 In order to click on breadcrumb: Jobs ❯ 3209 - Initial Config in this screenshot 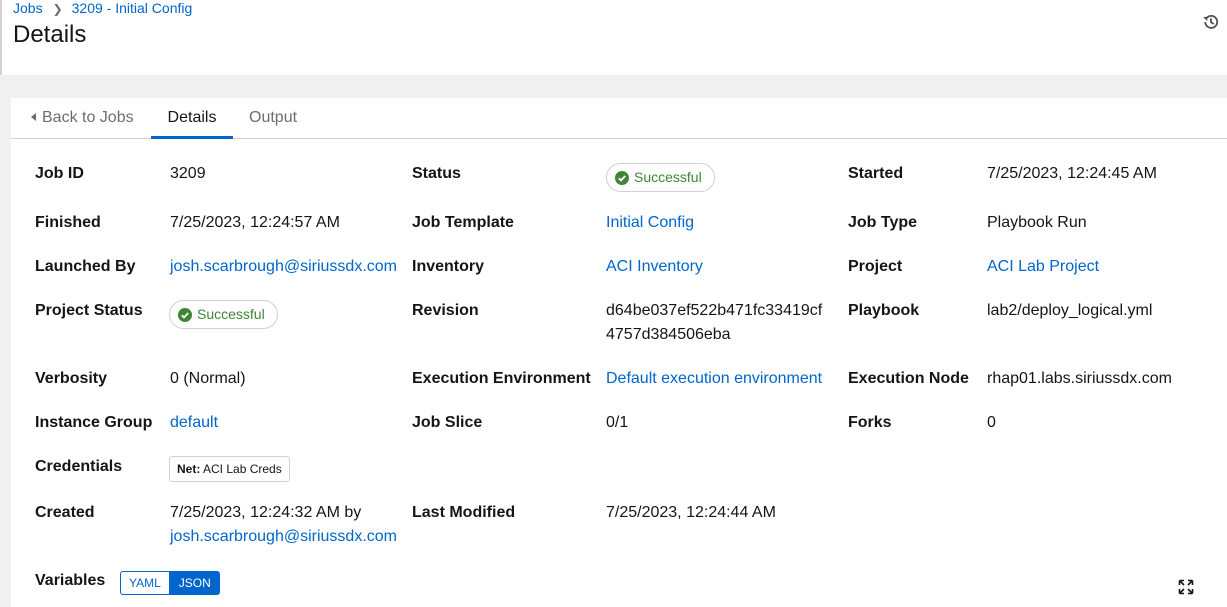, I will do `click(102, 8)`.